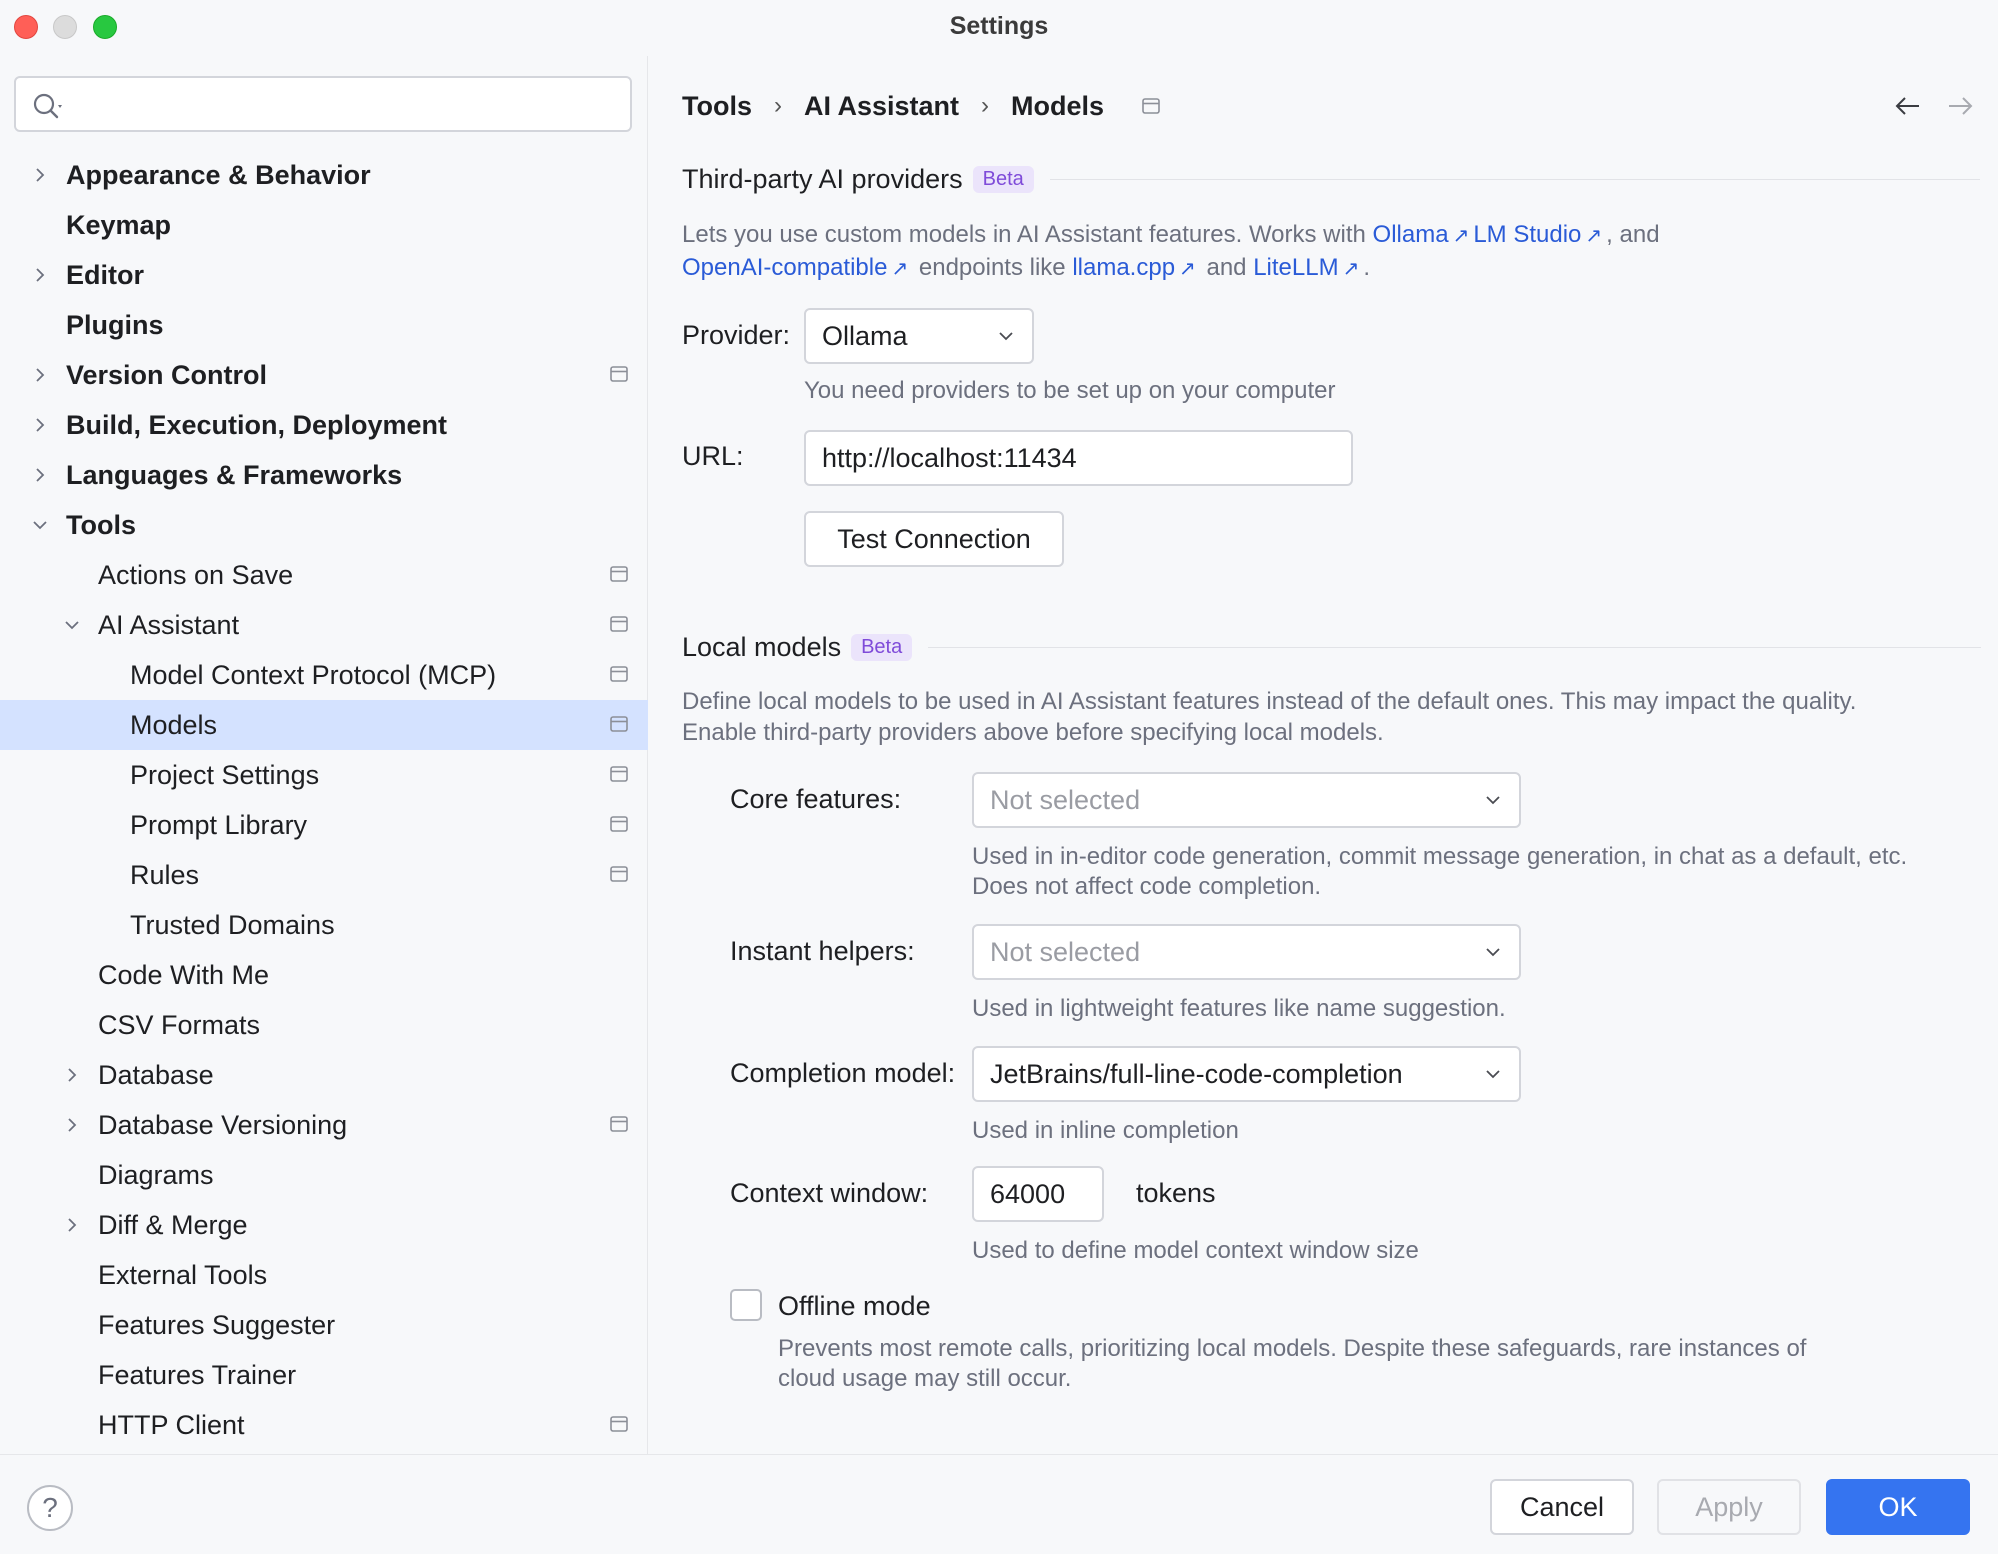 The image size is (1998, 1554). What do you see at coordinates (324, 1125) in the screenshot?
I see `sidebar-item-database-versioning: Database Versioning` at bounding box center [324, 1125].